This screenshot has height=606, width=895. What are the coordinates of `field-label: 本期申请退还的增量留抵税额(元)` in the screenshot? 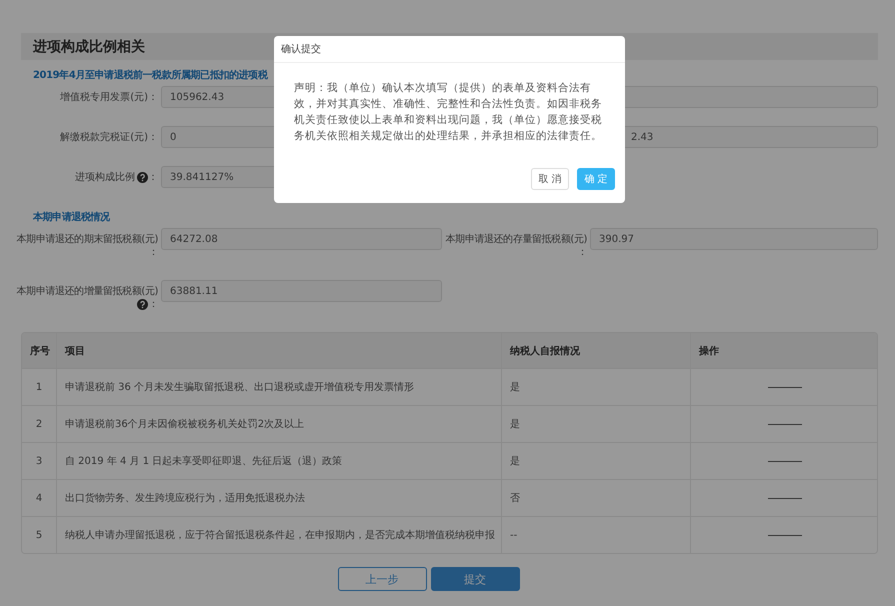 It's located at (87, 291).